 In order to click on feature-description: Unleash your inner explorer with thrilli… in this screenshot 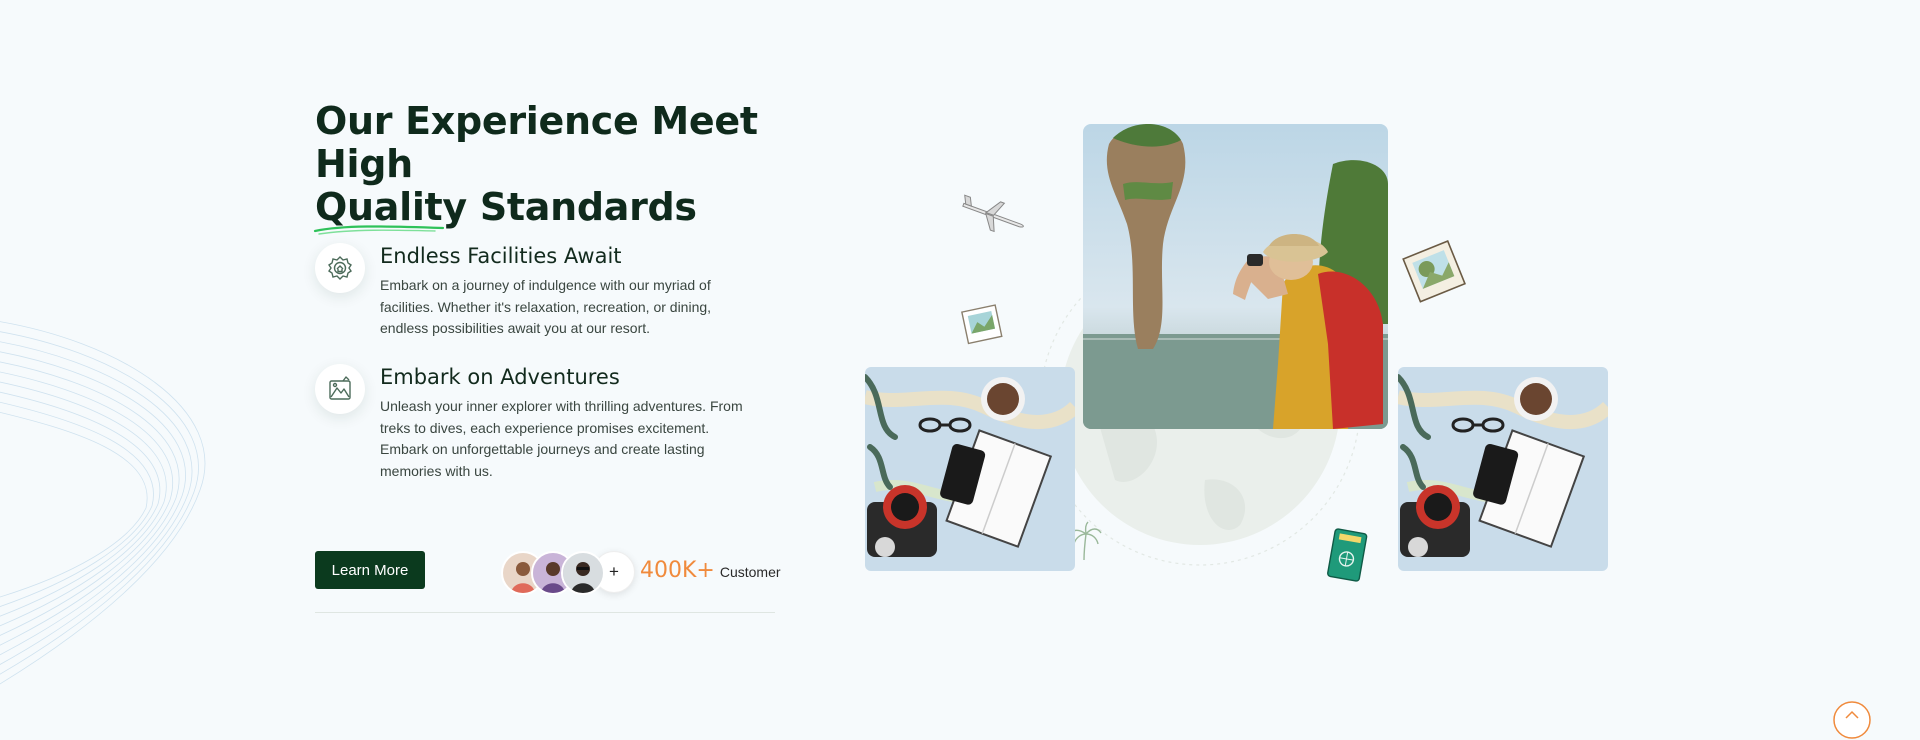, I will do `click(561, 438)`.